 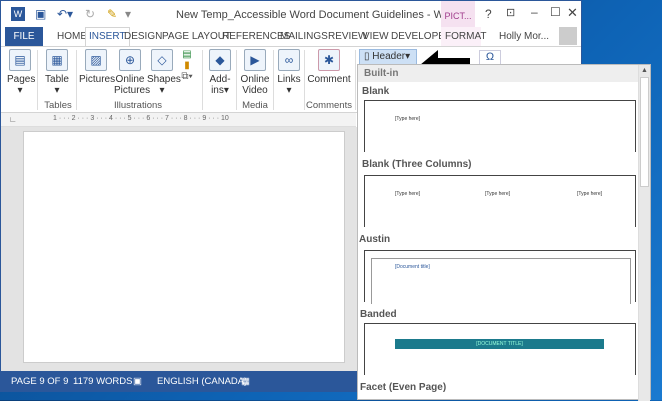 I want to click on tab-format: FORMAT, so click(x=463, y=37).